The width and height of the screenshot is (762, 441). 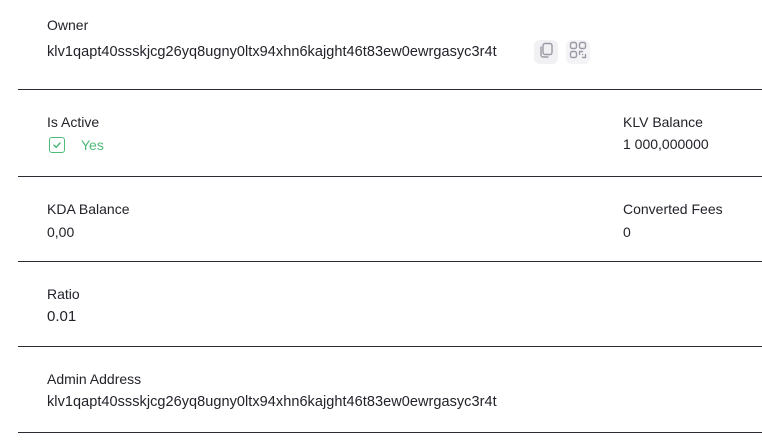 I want to click on ratio-label: Ratio, so click(x=63, y=294).